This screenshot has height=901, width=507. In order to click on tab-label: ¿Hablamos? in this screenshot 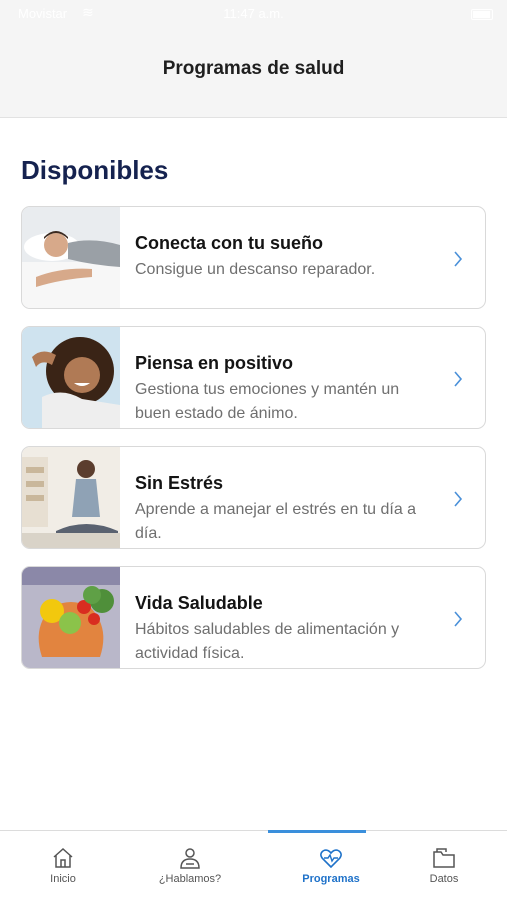, I will do `click(190, 879)`.